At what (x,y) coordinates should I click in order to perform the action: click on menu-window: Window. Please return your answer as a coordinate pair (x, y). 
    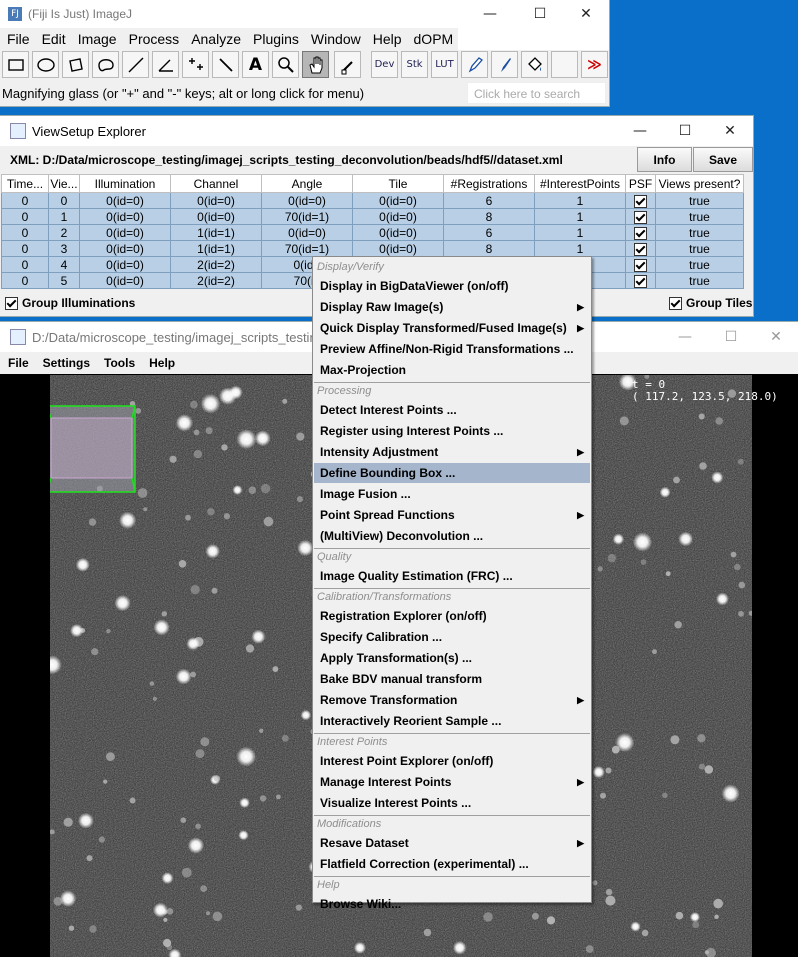
    Looking at the image, I should click on (335, 39).